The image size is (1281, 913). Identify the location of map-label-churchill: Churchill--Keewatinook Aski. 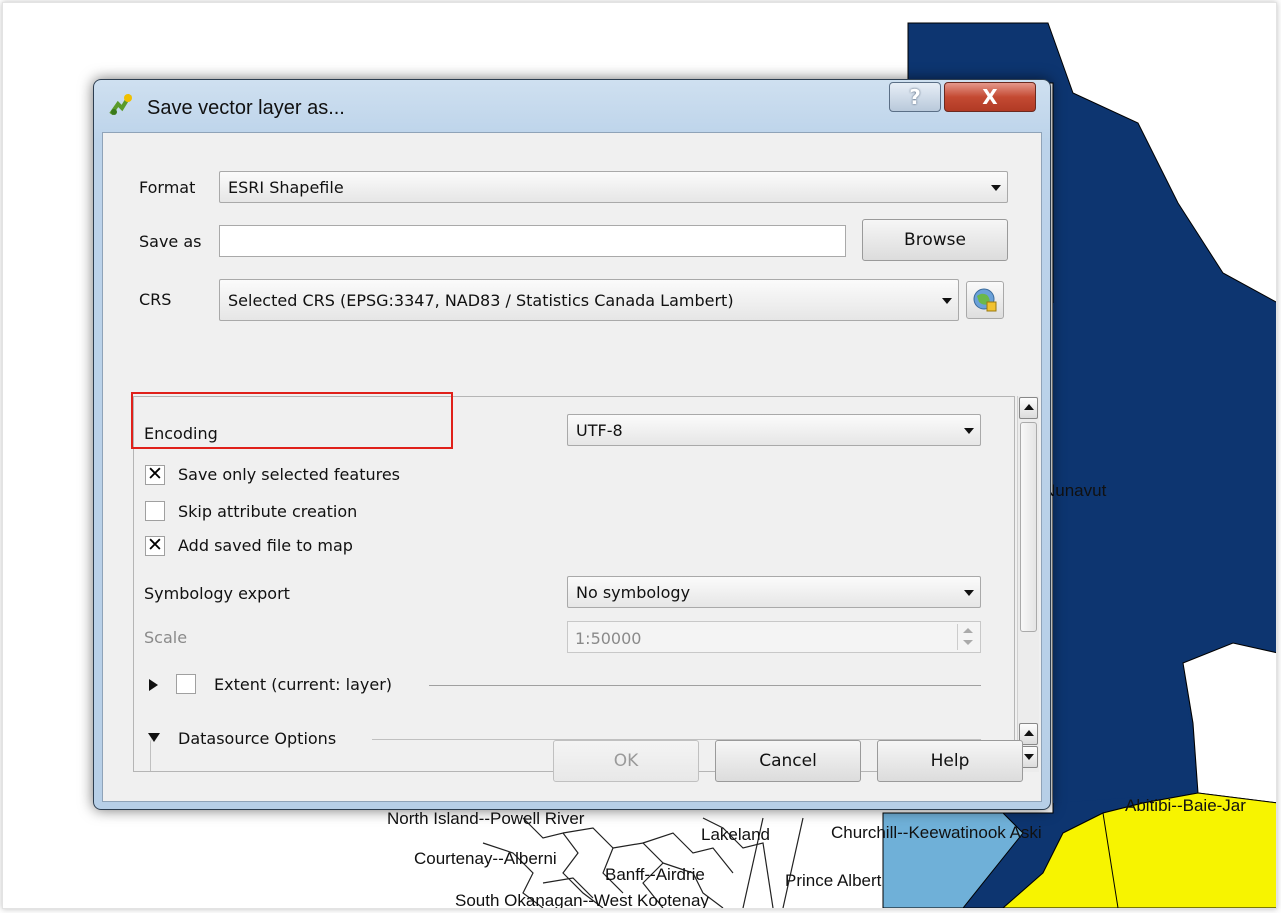
(936, 832).